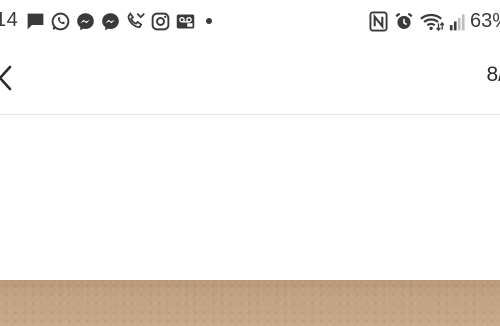 Image resolution: width=500 pixels, height=326 pixels. What do you see at coordinates (60, 21) in the screenshot?
I see `whatsapp-icon` at bounding box center [60, 21].